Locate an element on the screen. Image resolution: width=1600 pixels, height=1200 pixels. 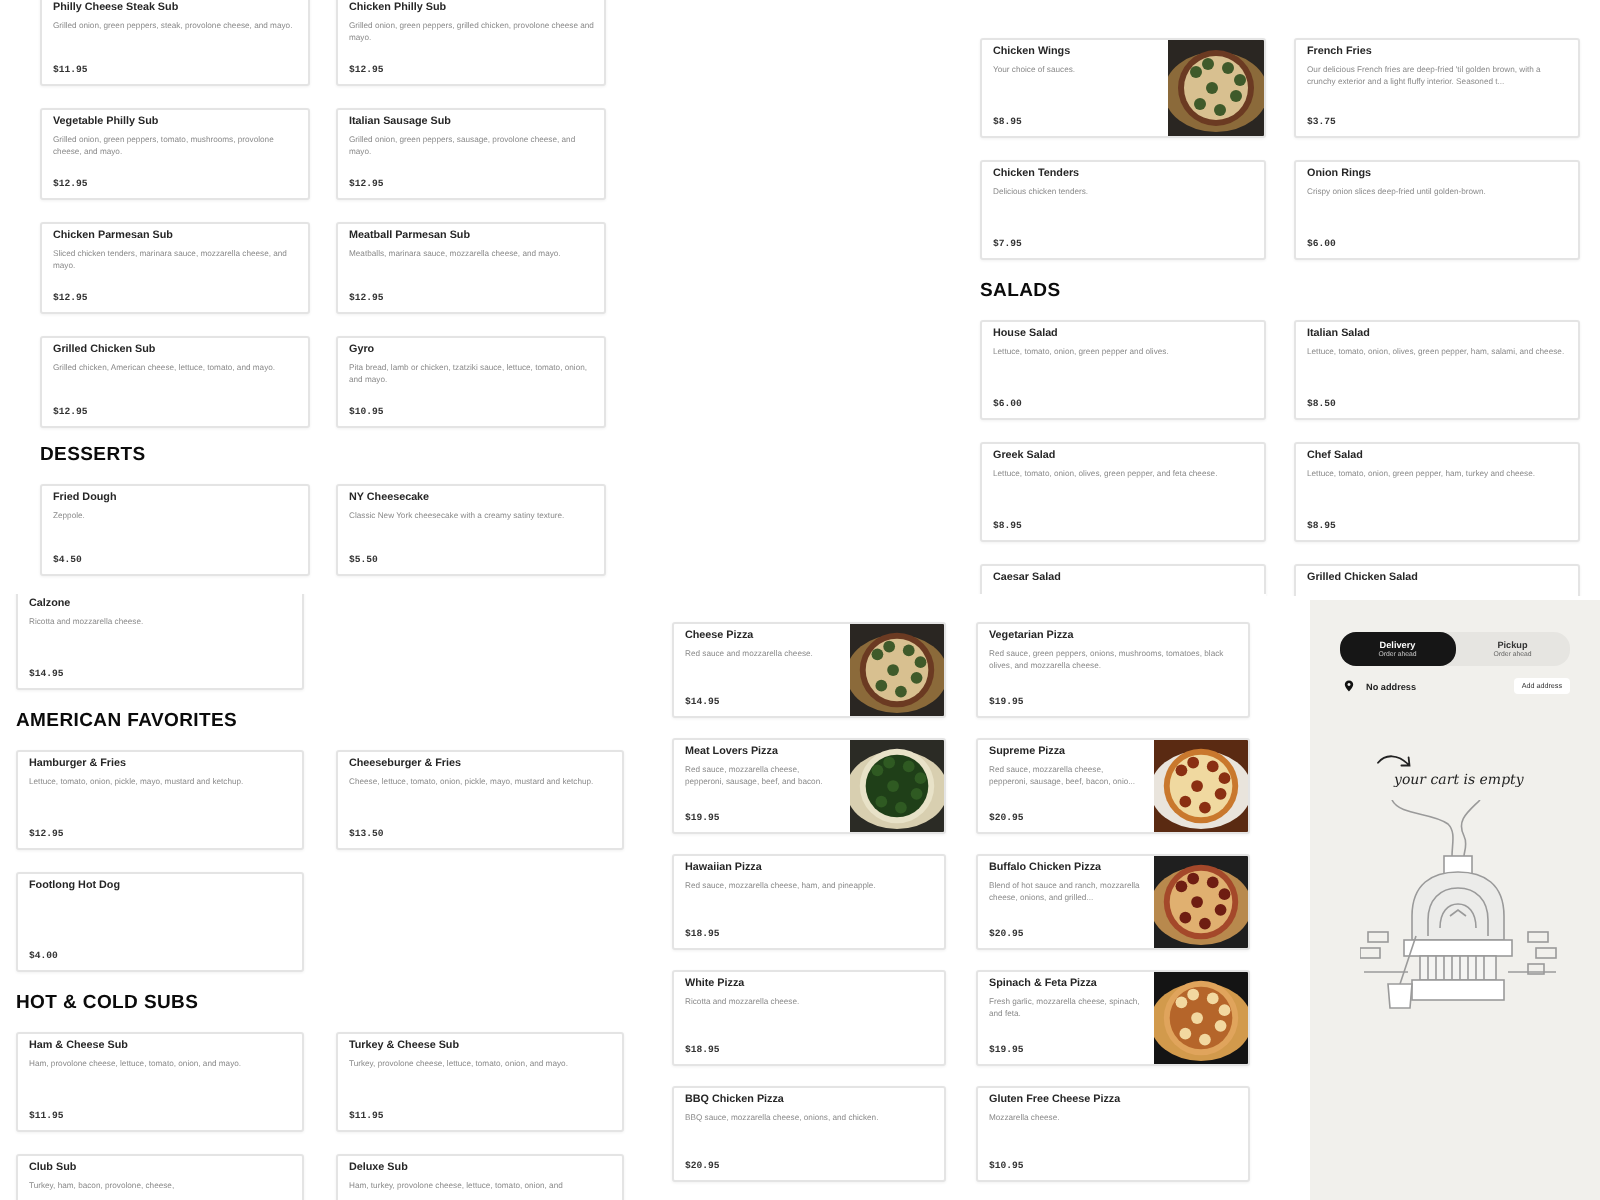
section-heading: DESSERTS is located at coordinates (94, 456).